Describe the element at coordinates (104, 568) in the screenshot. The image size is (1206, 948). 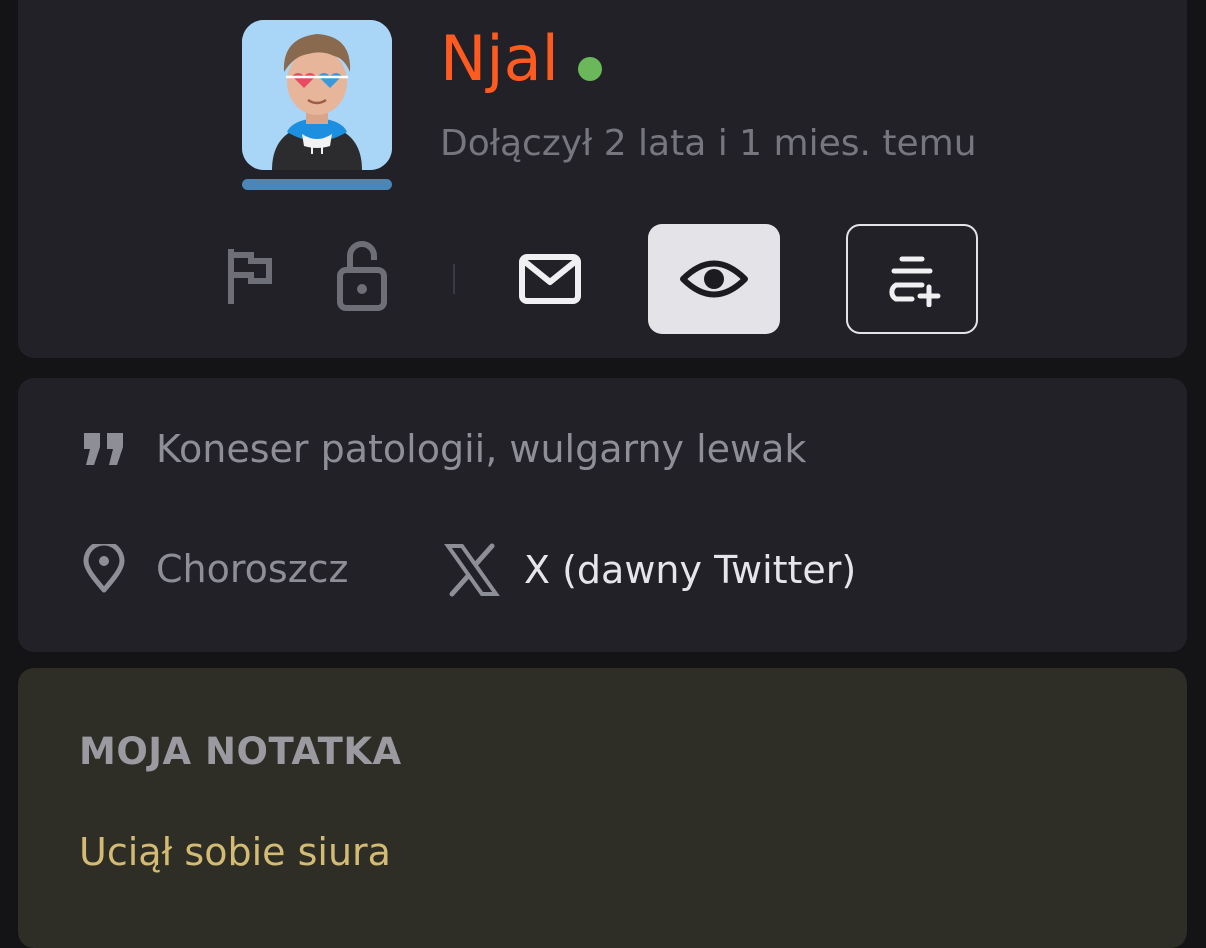
I see `map-pin-icon` at that location.